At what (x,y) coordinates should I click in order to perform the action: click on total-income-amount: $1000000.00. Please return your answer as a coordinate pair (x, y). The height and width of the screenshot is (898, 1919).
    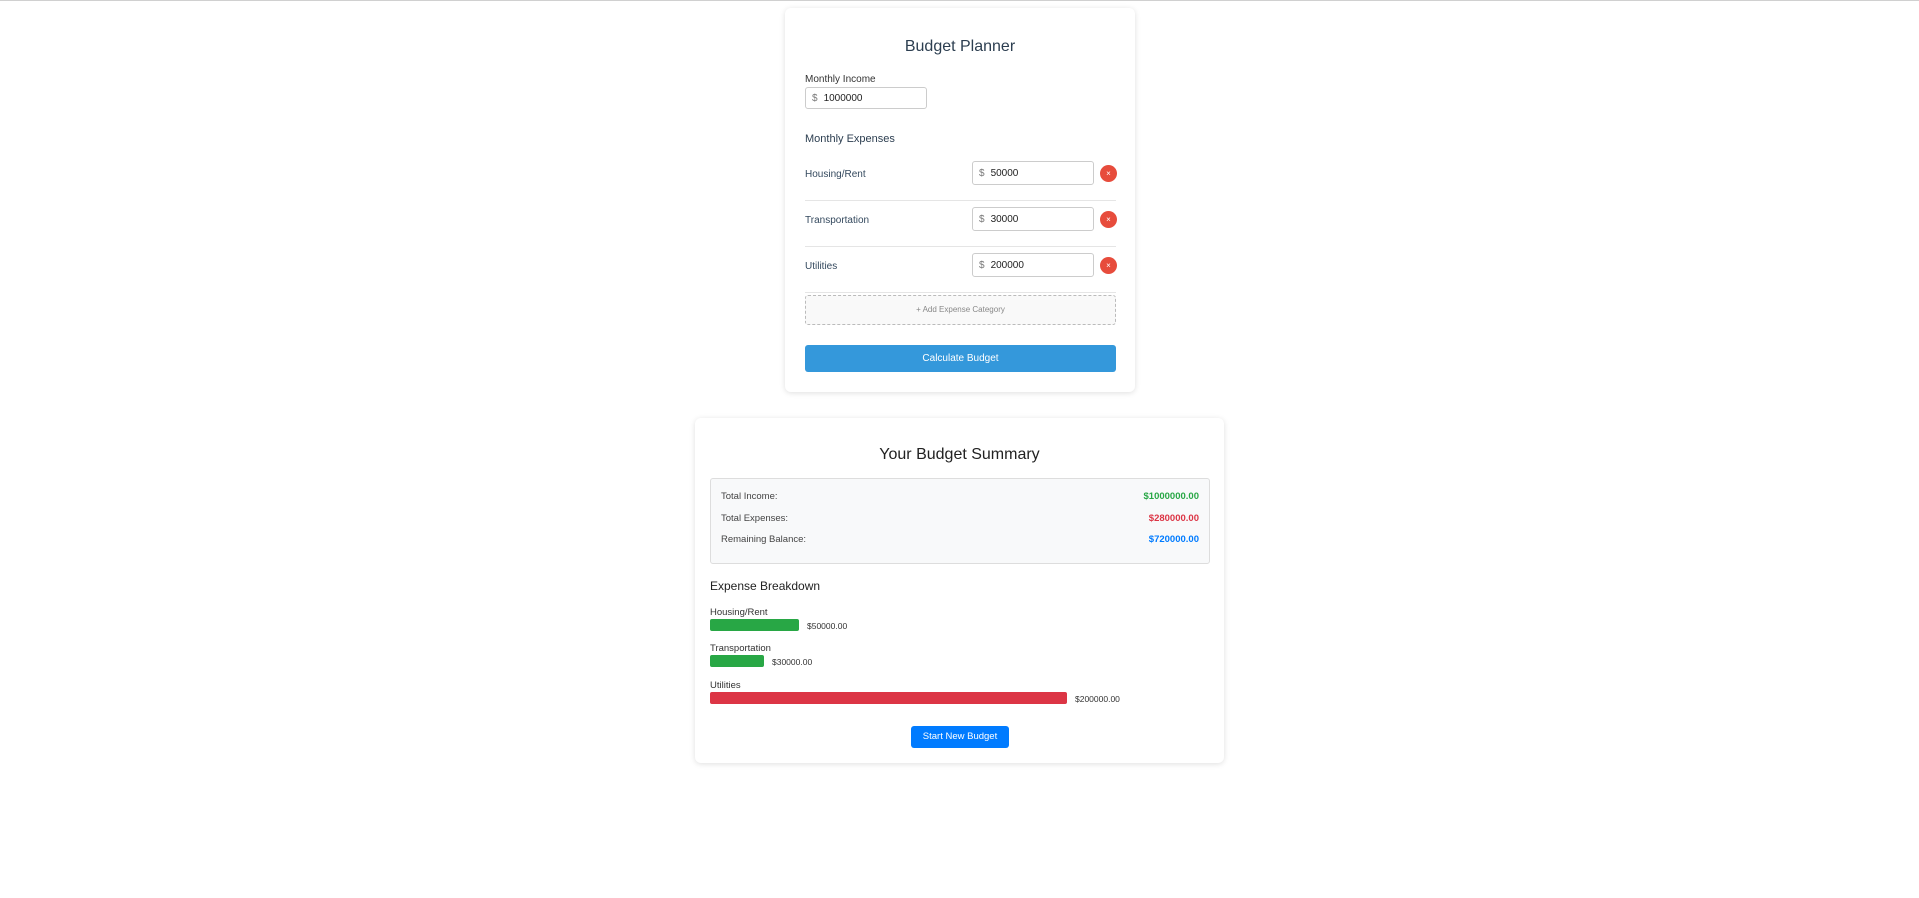
    Looking at the image, I should click on (1171, 496).